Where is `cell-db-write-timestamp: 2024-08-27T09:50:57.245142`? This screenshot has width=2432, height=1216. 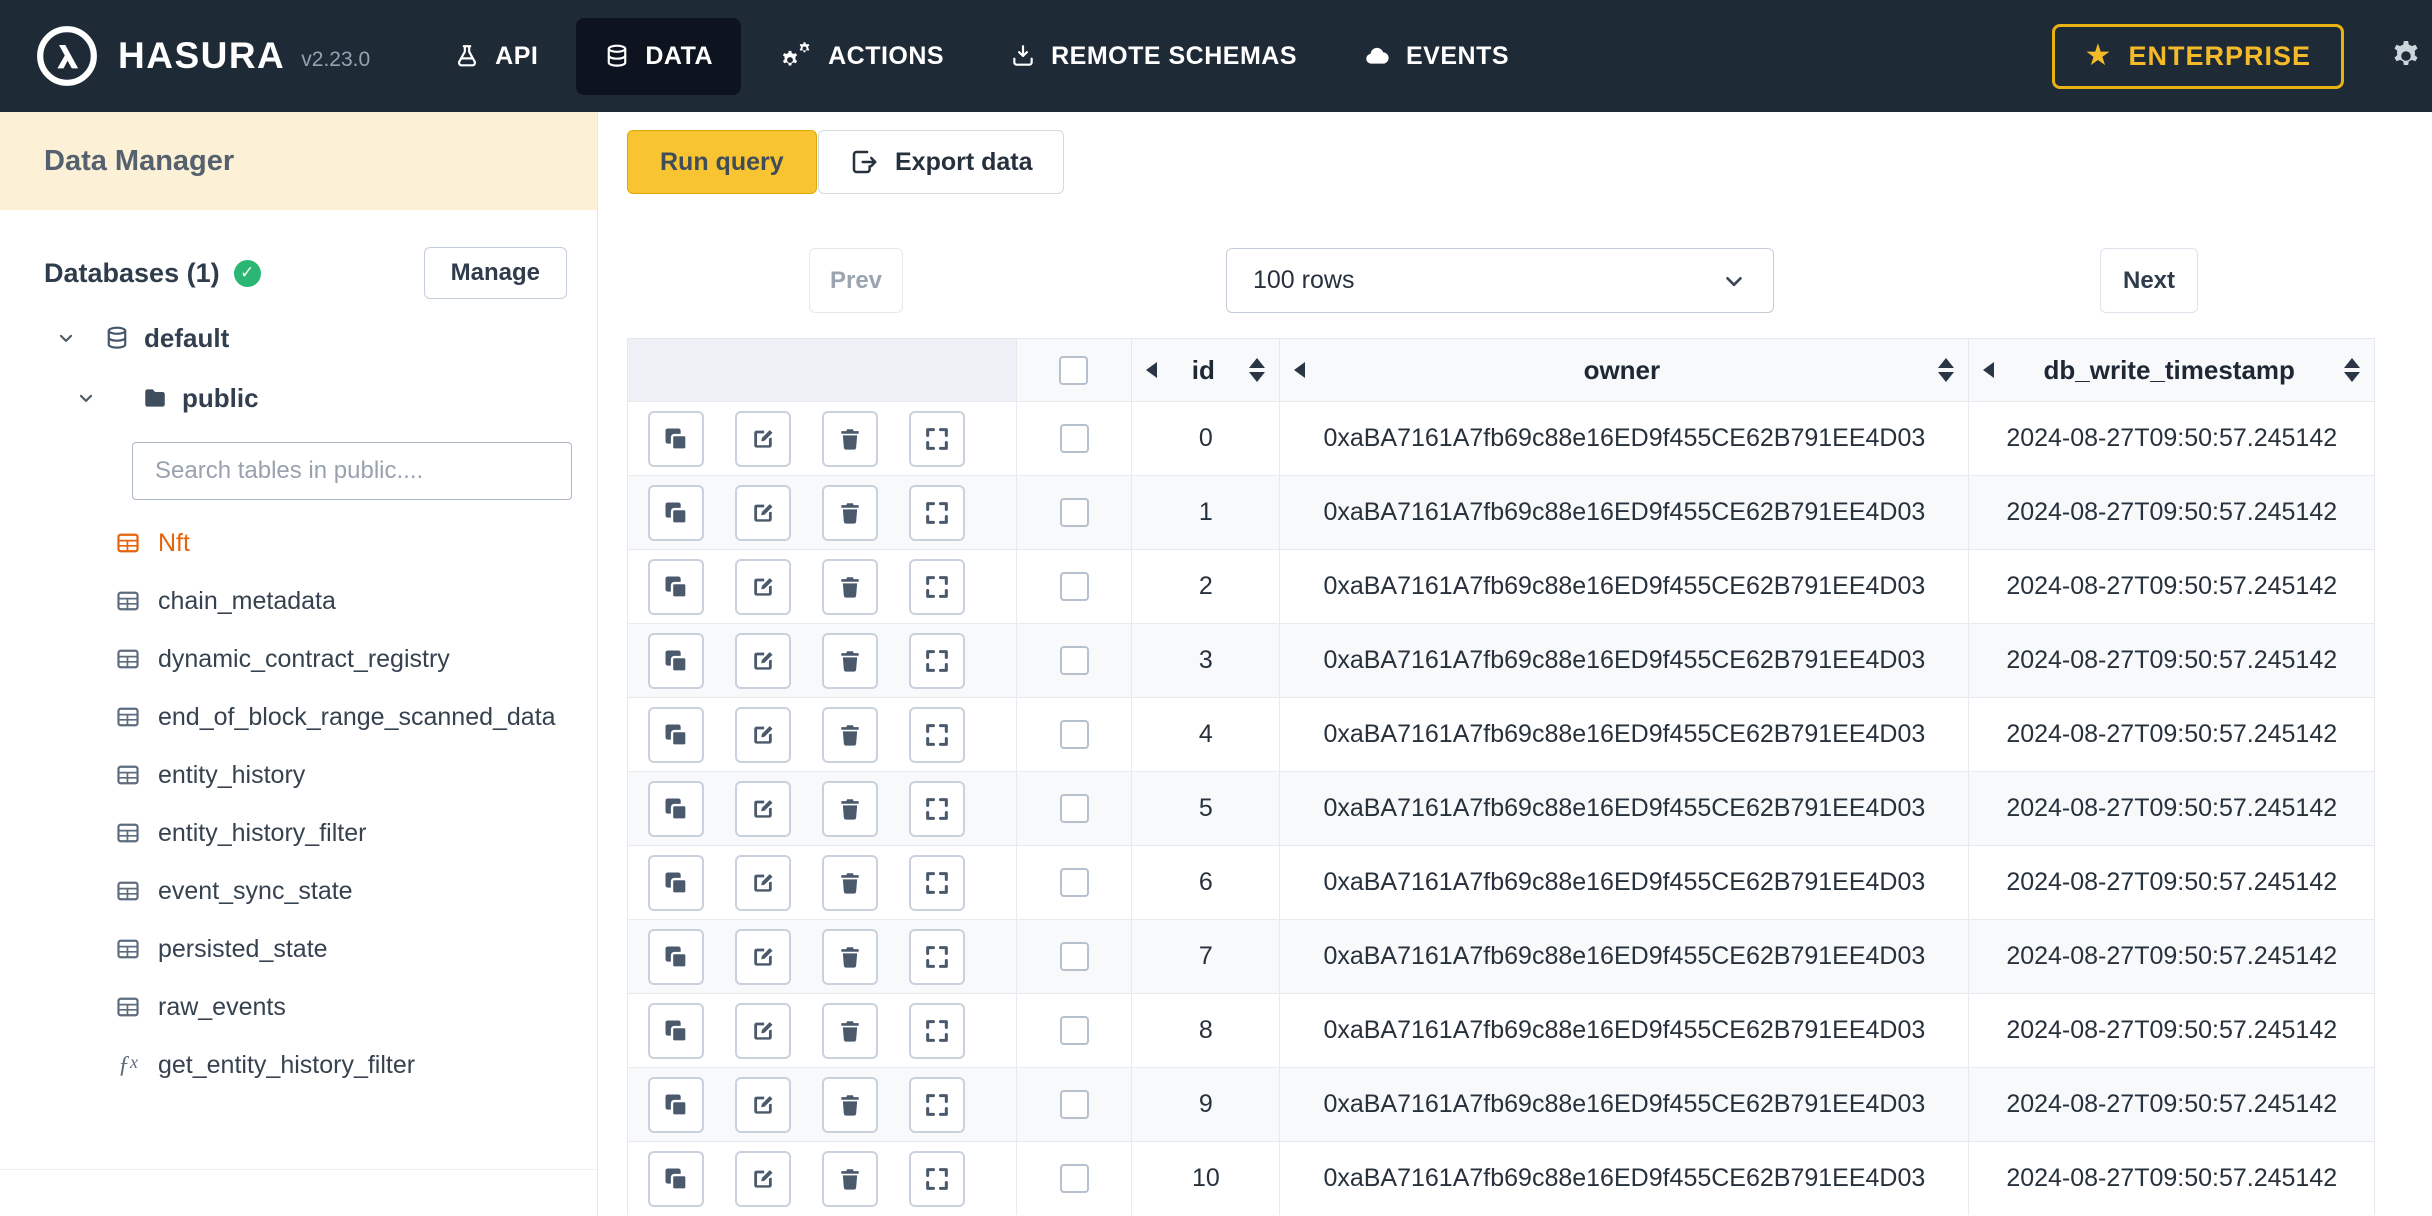
cell-db-write-timestamp: 2024-08-27T09:50:57.245142 is located at coordinates (2172, 586).